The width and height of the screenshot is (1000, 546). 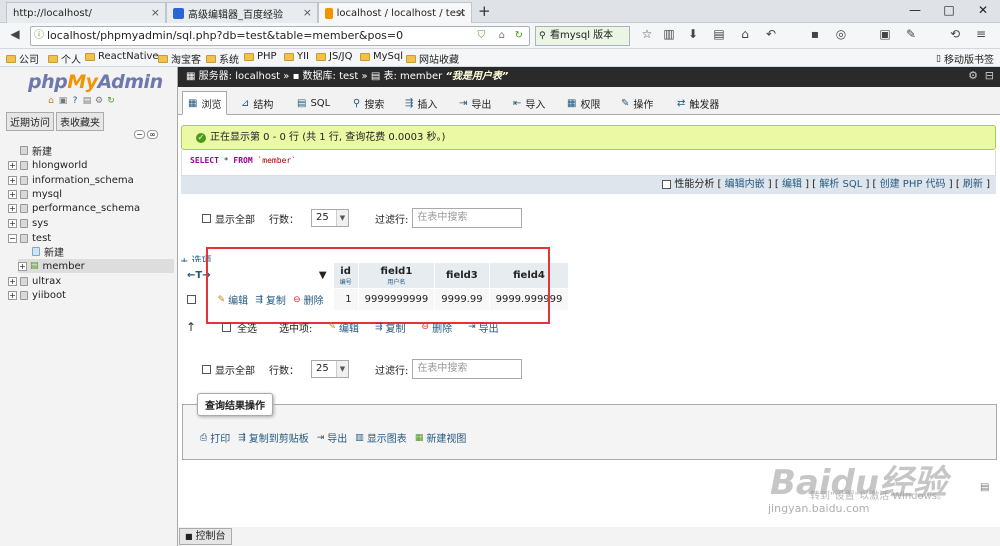 What do you see at coordinates (381, 56) in the screenshot?
I see `bookmark-folder: MySql` at bounding box center [381, 56].